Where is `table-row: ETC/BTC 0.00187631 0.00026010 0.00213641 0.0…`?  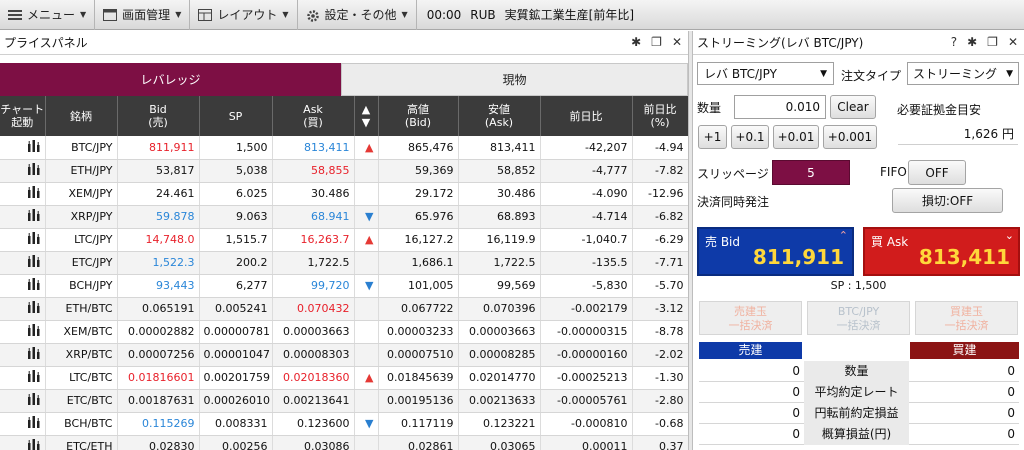 table-row: ETC/BTC 0.00187631 0.00026010 0.00213641 0.0… is located at coordinates (344, 401).